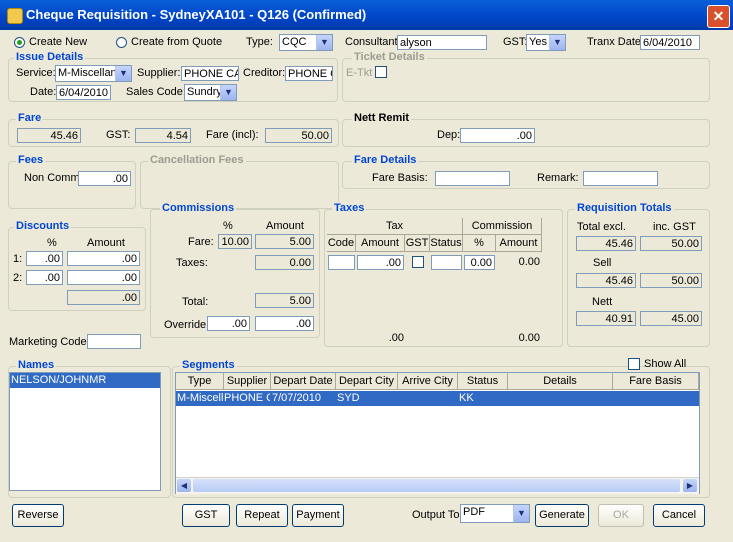  Describe the element at coordinates (679, 515) in the screenshot. I see `cancel-button: Cancel` at that location.